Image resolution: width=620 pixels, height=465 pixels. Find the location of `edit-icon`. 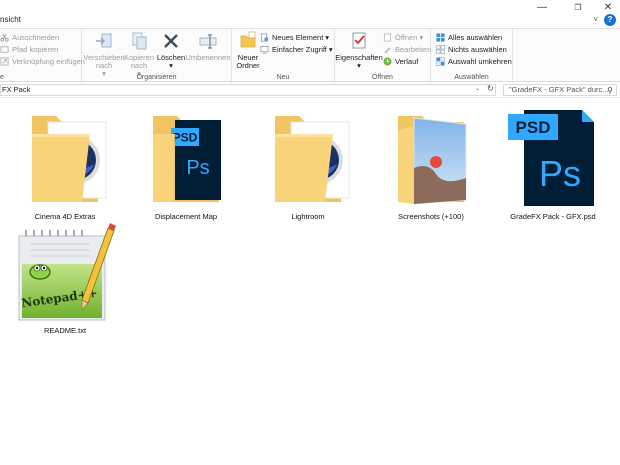

edit-icon is located at coordinates (387, 50).